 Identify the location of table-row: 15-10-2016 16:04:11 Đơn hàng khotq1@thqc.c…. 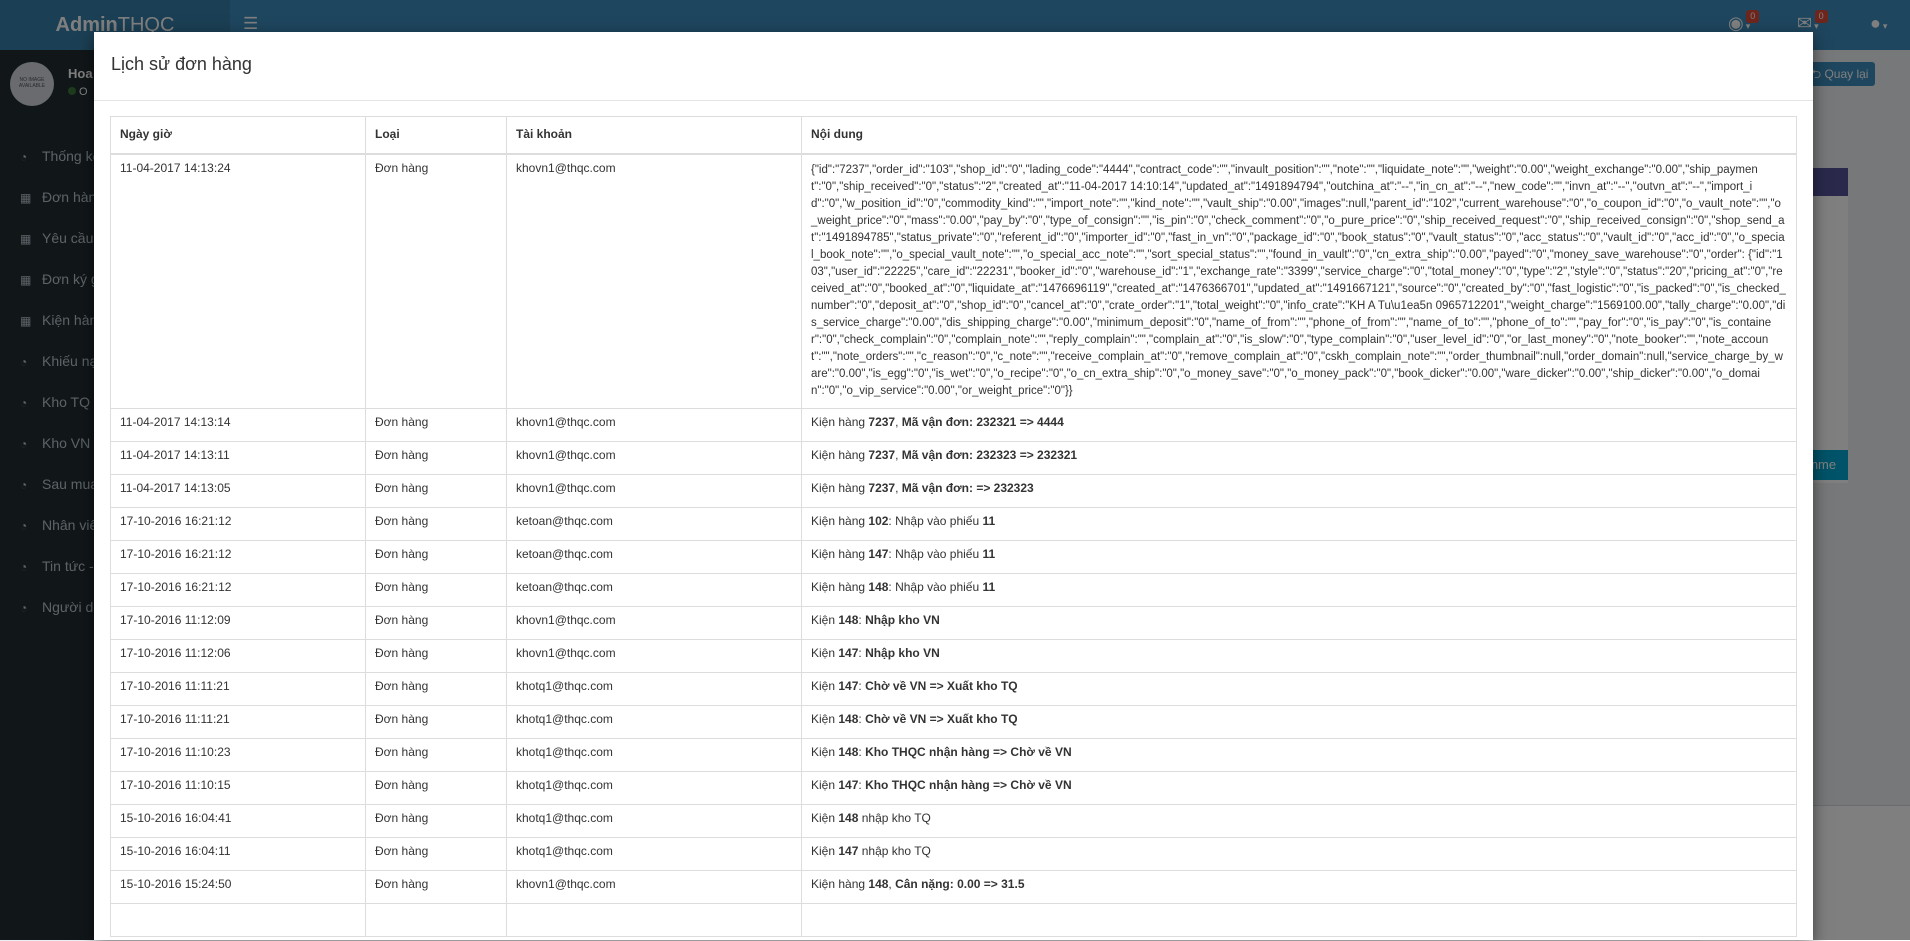
(953, 854).